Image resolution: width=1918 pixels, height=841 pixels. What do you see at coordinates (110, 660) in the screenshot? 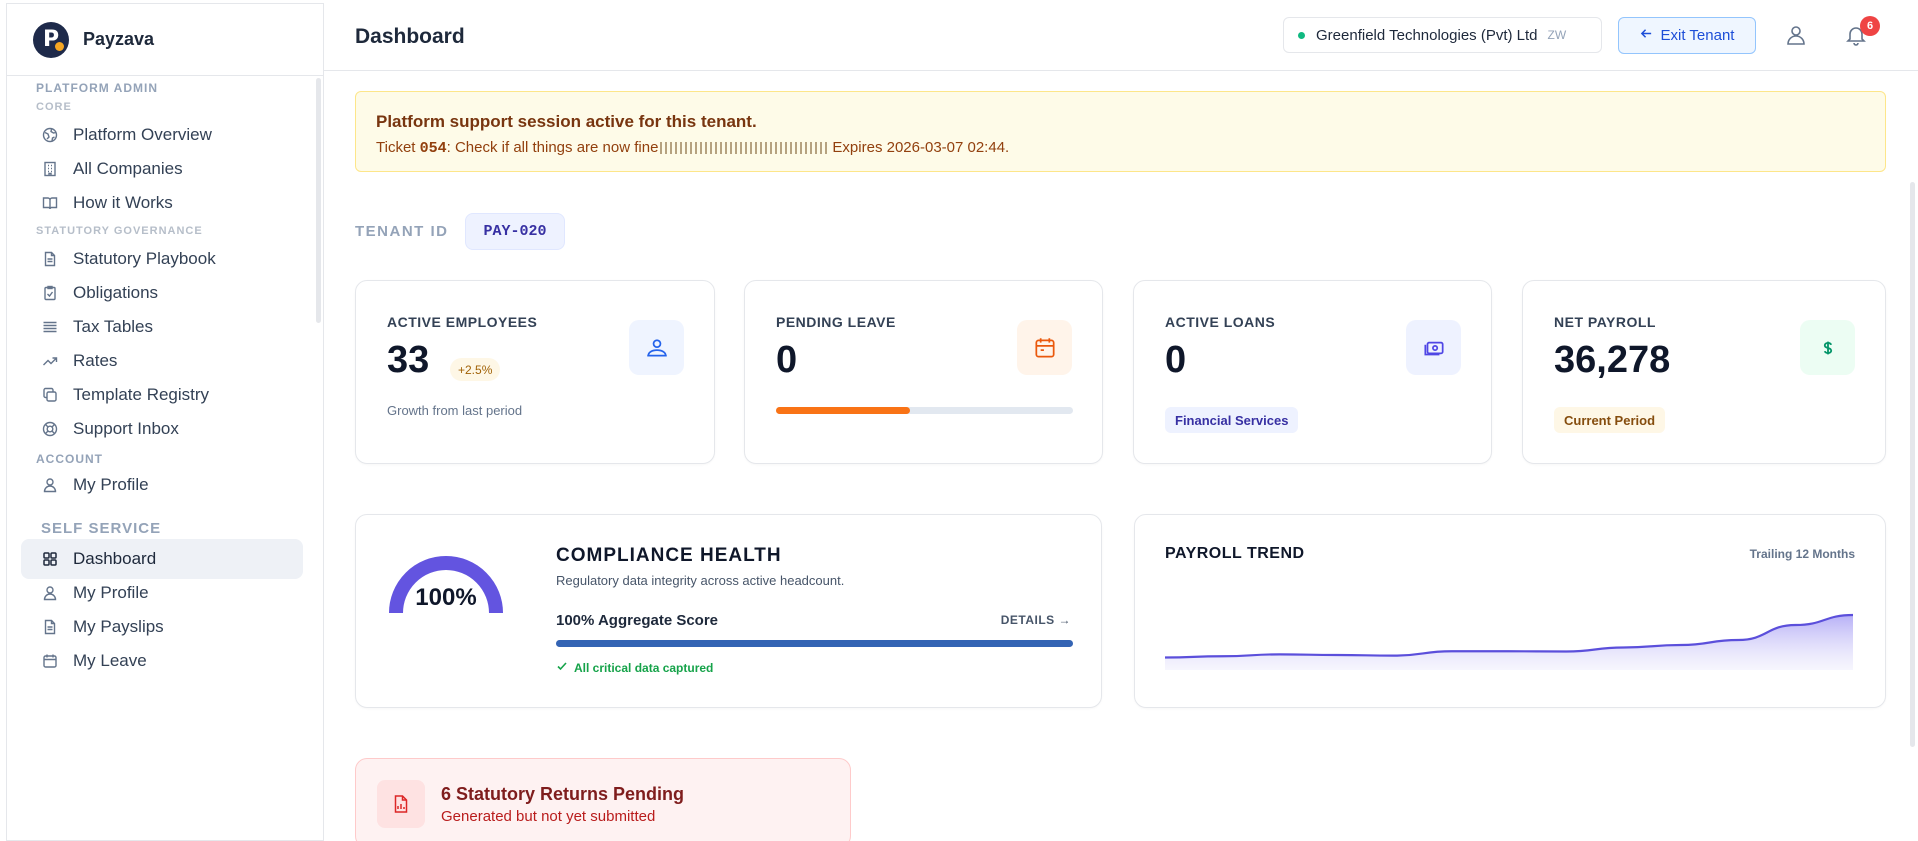
I see `sidebar-item-label: My Leave` at bounding box center [110, 660].